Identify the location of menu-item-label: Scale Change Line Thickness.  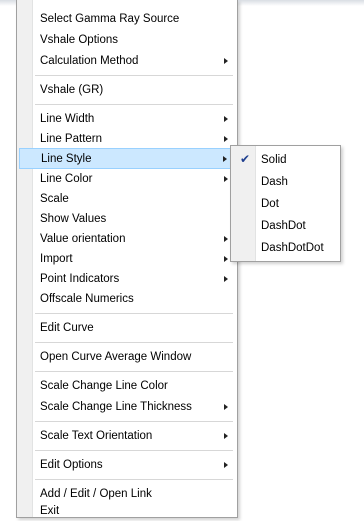
(116, 406).